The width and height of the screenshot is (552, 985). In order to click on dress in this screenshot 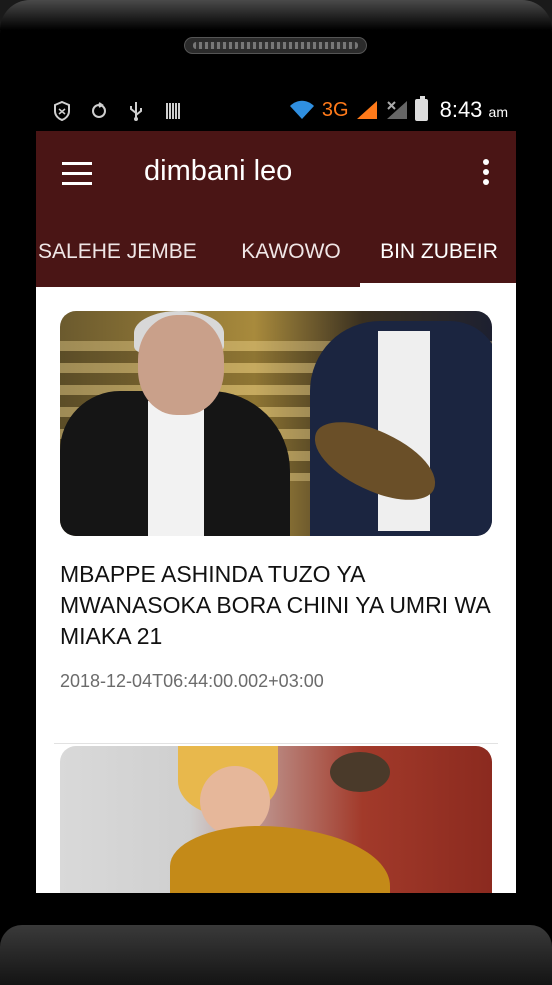, I will do `click(280, 859)`.